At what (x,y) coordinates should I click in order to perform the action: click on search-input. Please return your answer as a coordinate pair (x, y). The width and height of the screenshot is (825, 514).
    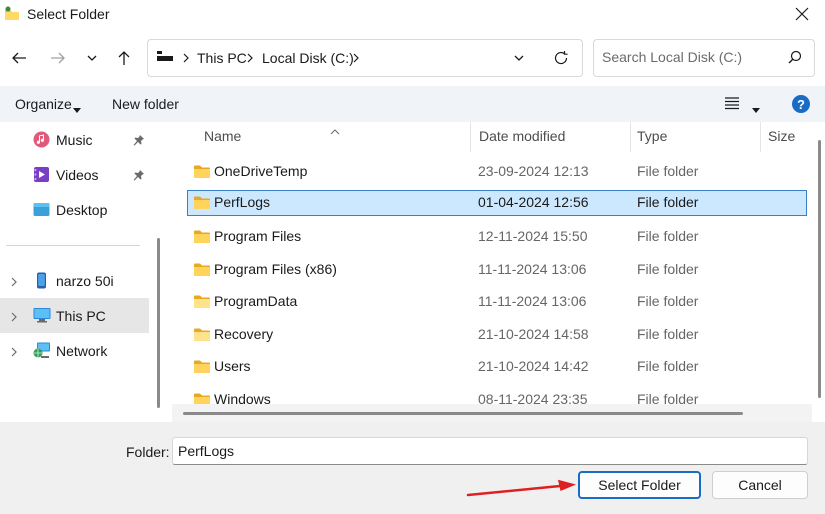
    Looking at the image, I should click on (692, 57).